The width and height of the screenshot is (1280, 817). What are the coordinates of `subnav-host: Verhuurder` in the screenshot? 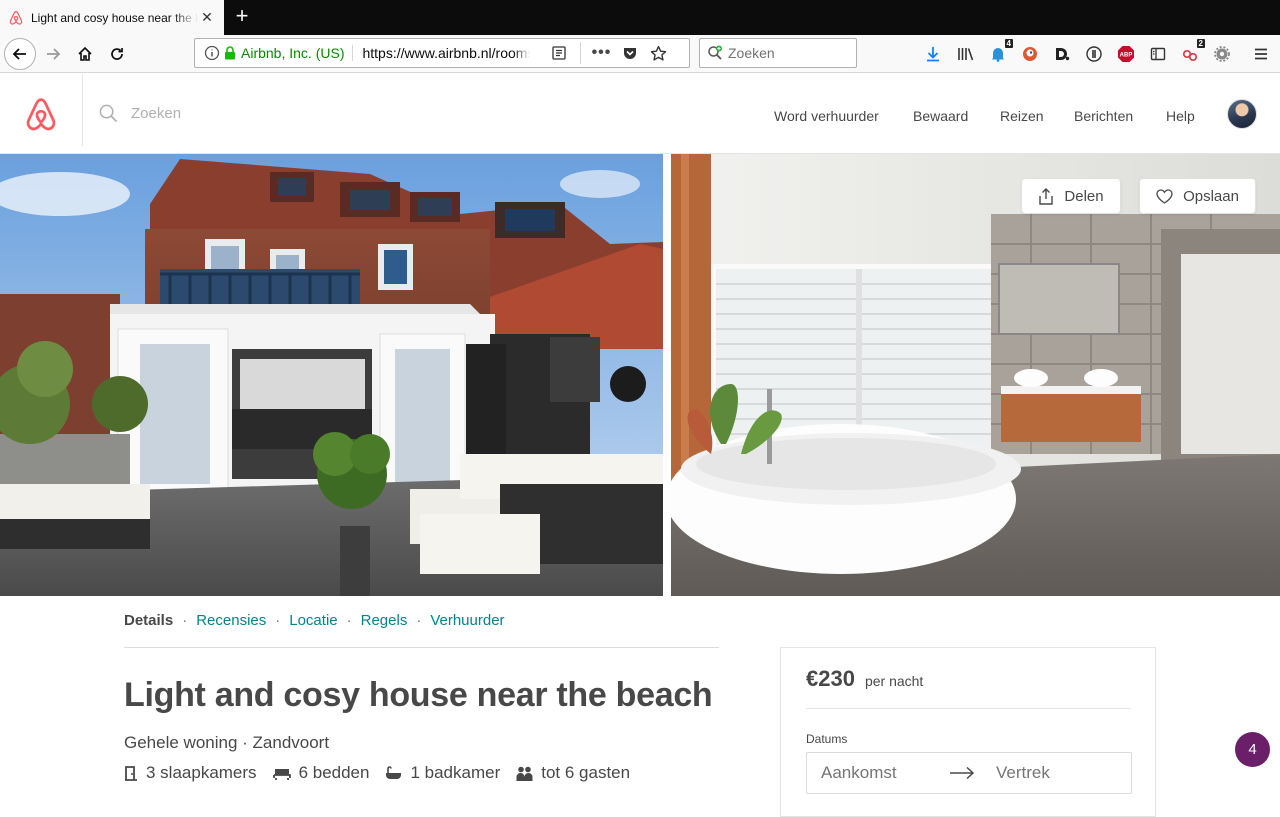 It's located at (467, 620).